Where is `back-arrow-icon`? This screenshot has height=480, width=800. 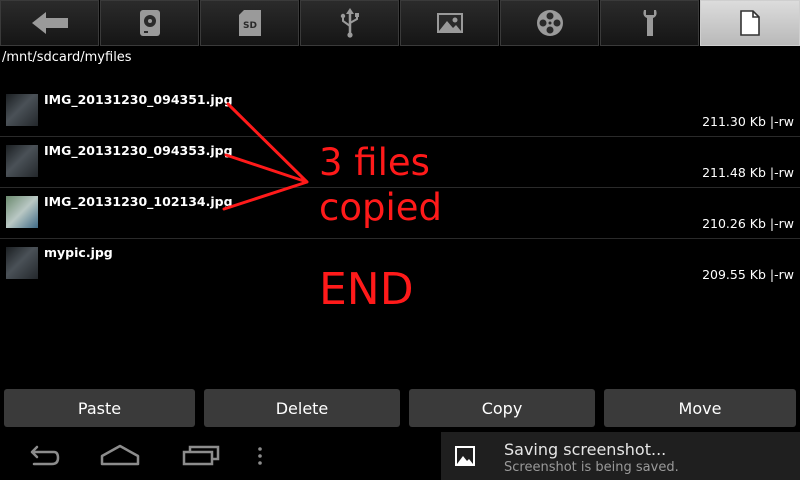 back-arrow-icon is located at coordinates (49, 23).